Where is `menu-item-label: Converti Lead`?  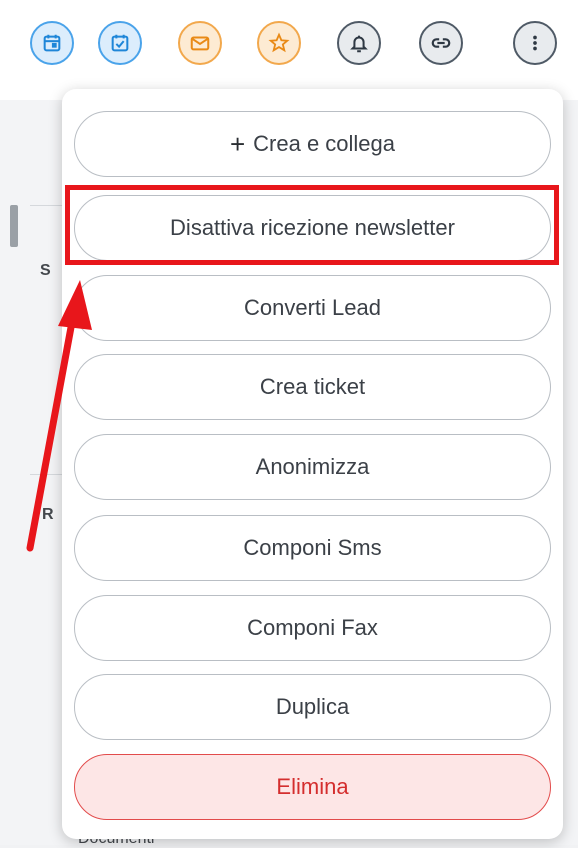 menu-item-label: Converti Lead is located at coordinates (312, 307).